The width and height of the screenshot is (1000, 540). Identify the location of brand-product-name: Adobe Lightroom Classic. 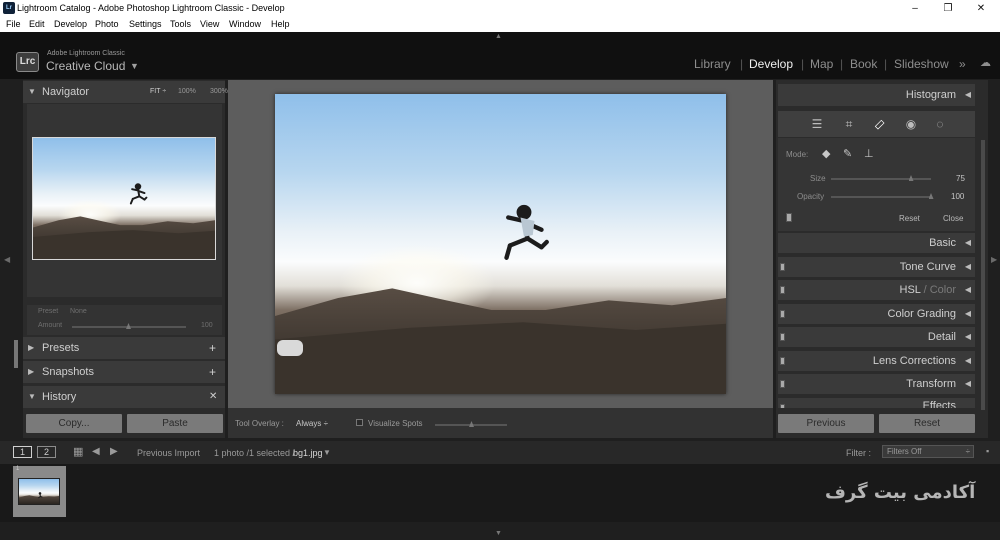
(86, 53).